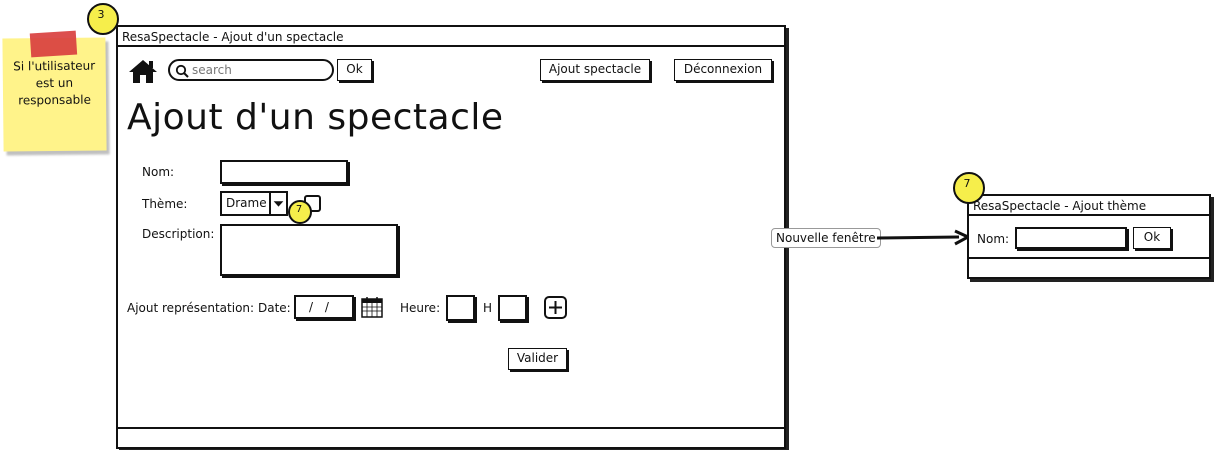 The width and height of the screenshot is (1215, 450). What do you see at coordinates (826, 238) in the screenshot?
I see `new-window-callout: Nouvelle fenêtre` at bounding box center [826, 238].